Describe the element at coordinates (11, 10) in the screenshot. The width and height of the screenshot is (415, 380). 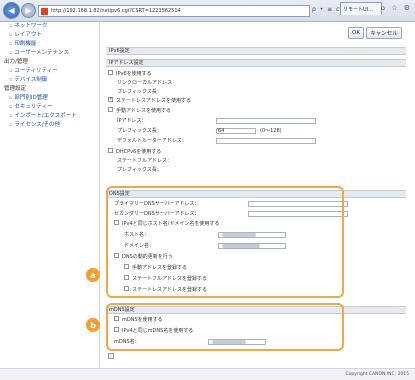
I see `back-arrow-icon: ◀` at that location.